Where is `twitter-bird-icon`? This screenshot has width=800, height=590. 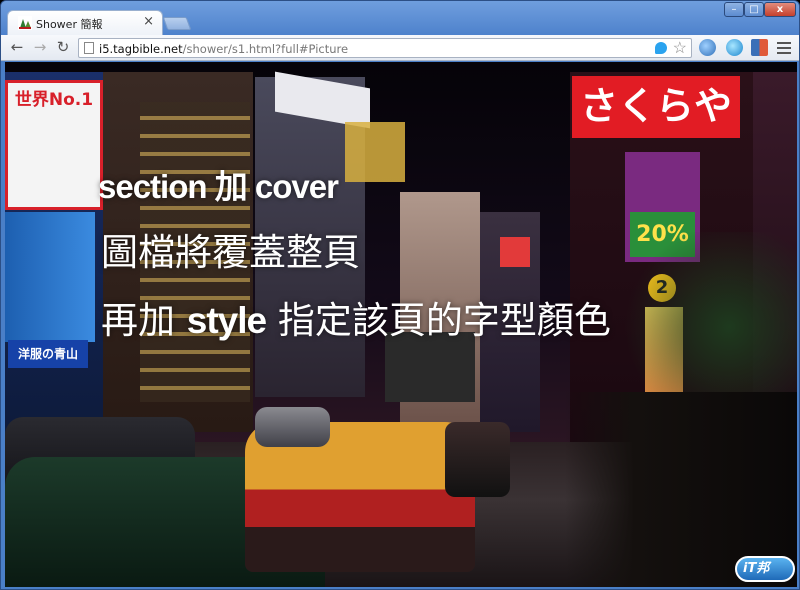
twitter-bird-icon is located at coordinates (661, 48).